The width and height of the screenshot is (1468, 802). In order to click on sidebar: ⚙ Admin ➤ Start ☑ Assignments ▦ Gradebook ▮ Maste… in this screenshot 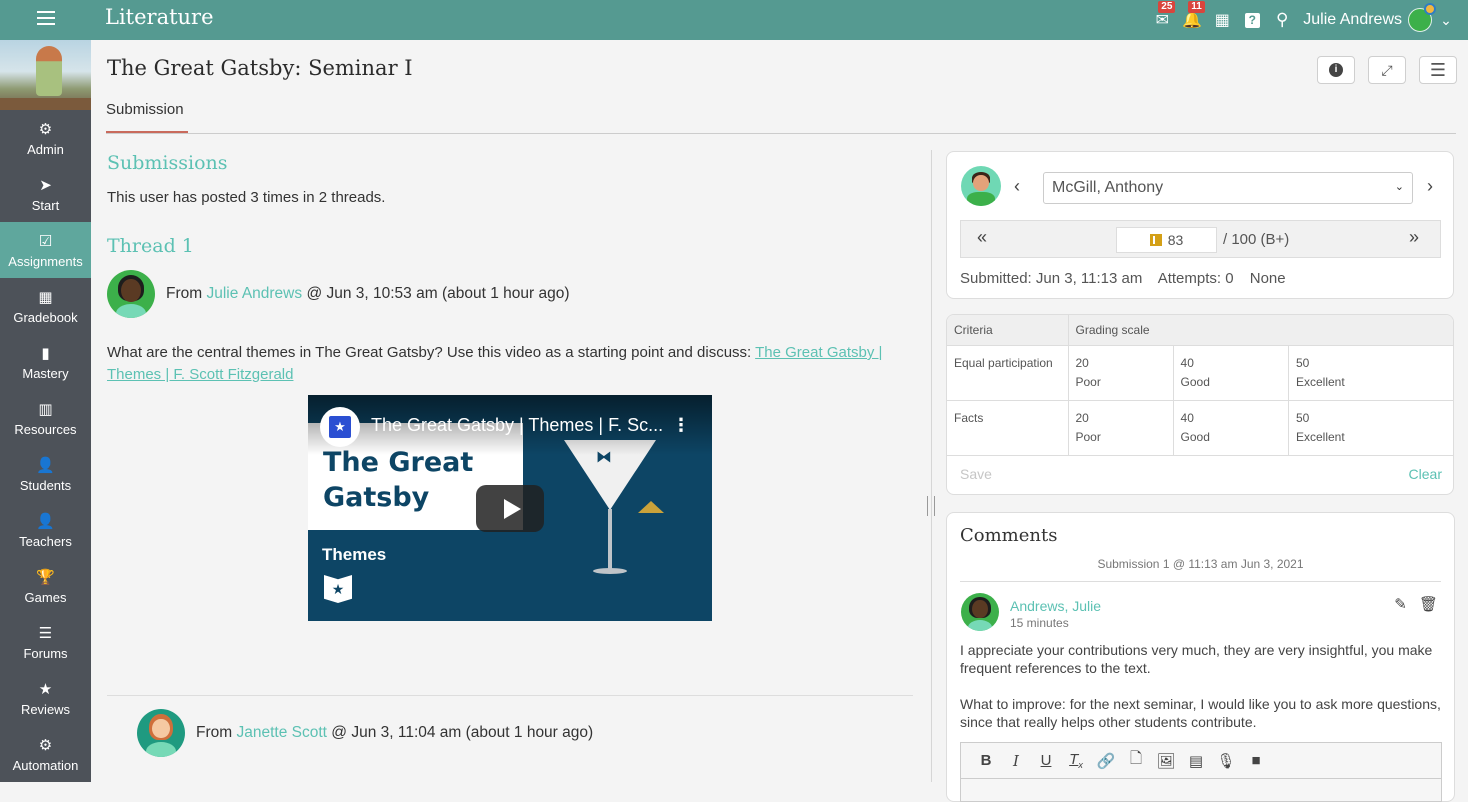, I will do `click(45, 411)`.